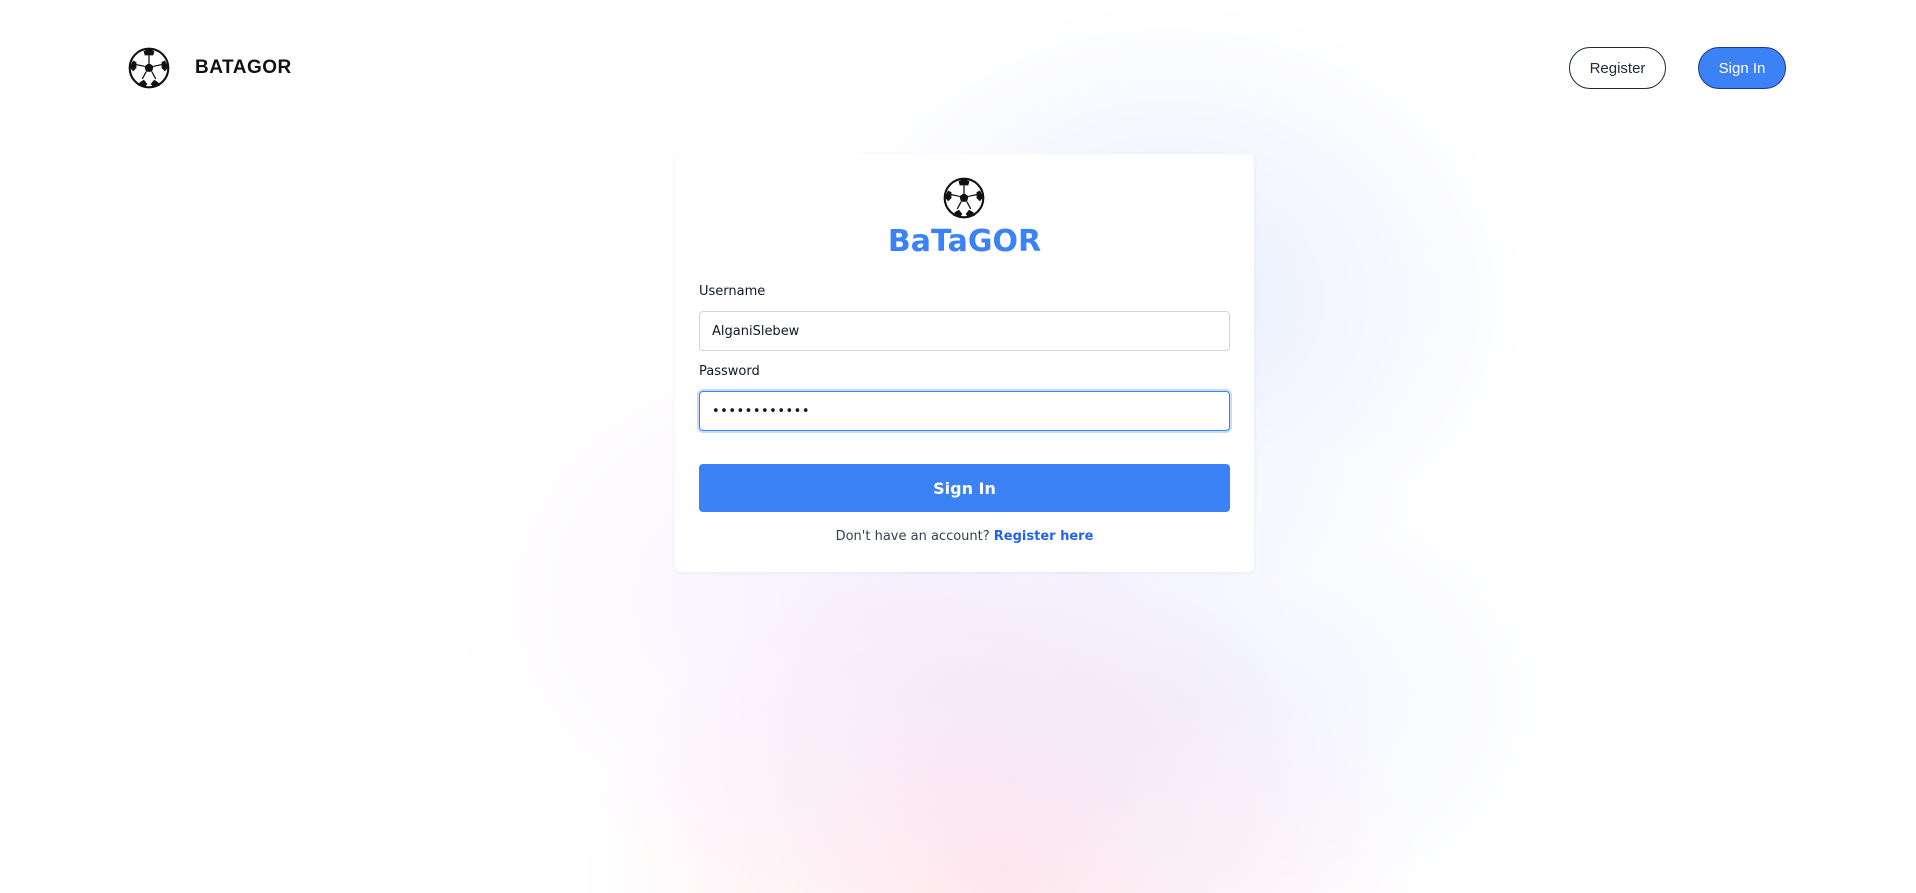 This screenshot has width=1916, height=893. What do you see at coordinates (912, 536) in the screenshot?
I see `no-account-text: Don't have an account?` at bounding box center [912, 536].